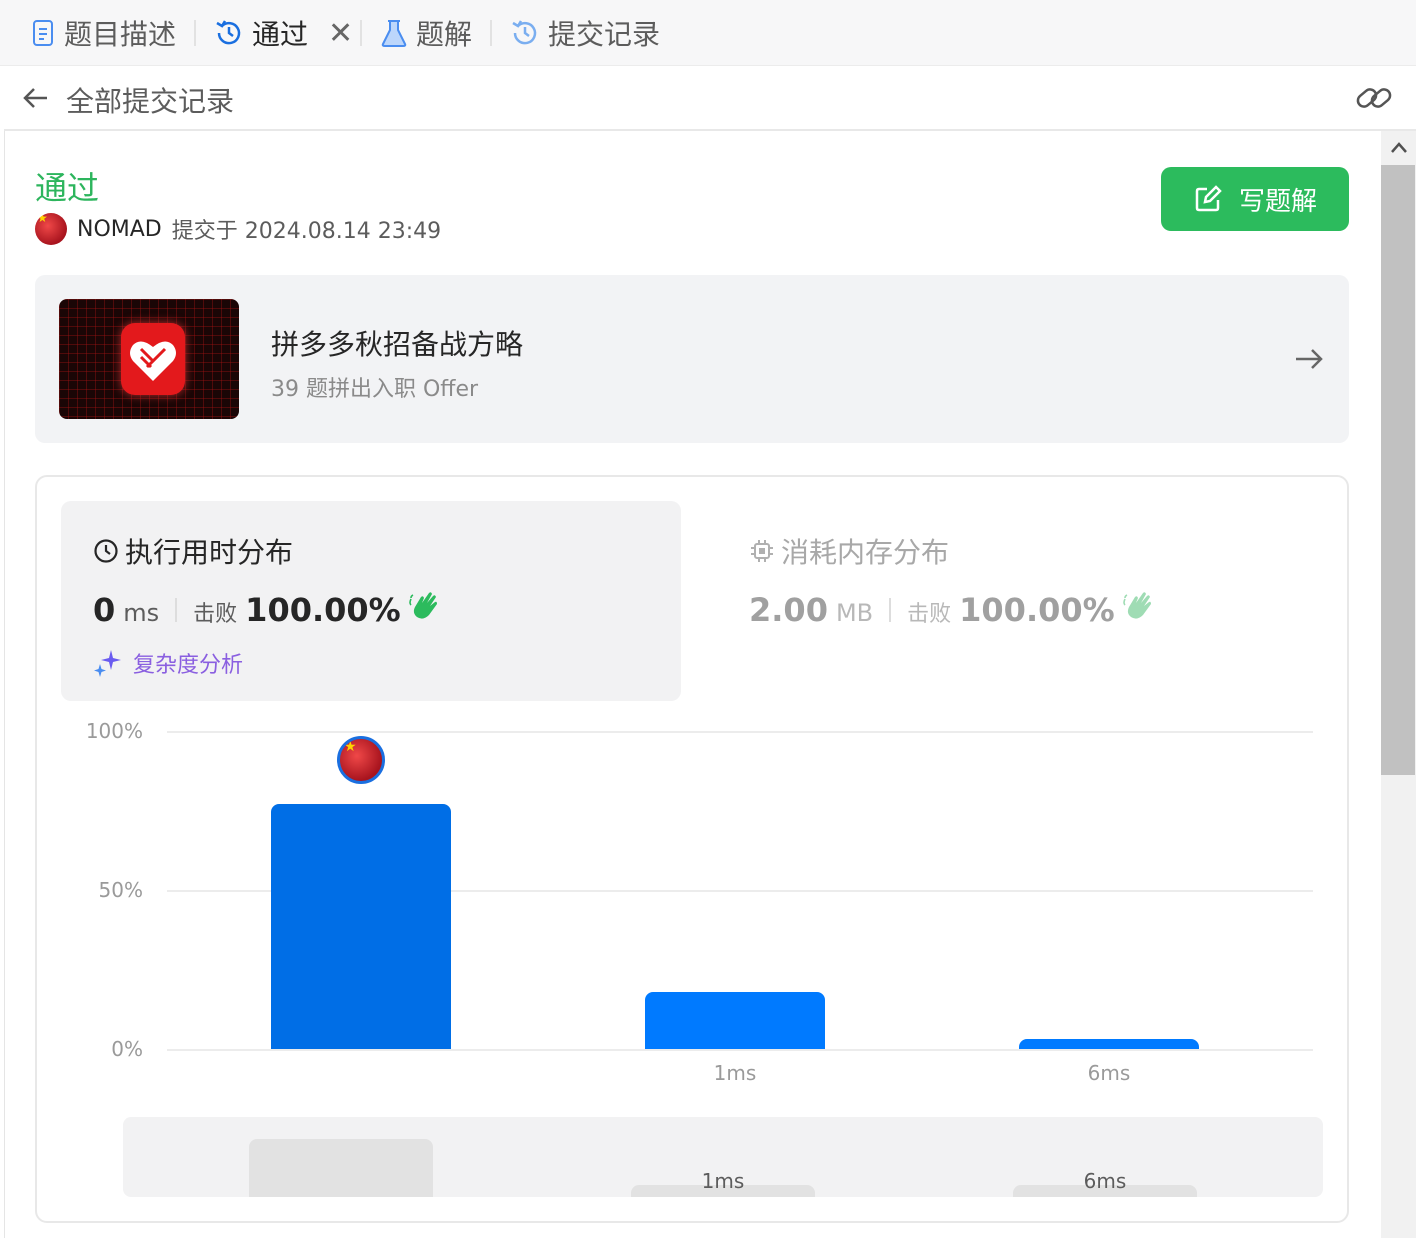  What do you see at coordinates (1208, 198) in the screenshot?
I see `edit-icon` at bounding box center [1208, 198].